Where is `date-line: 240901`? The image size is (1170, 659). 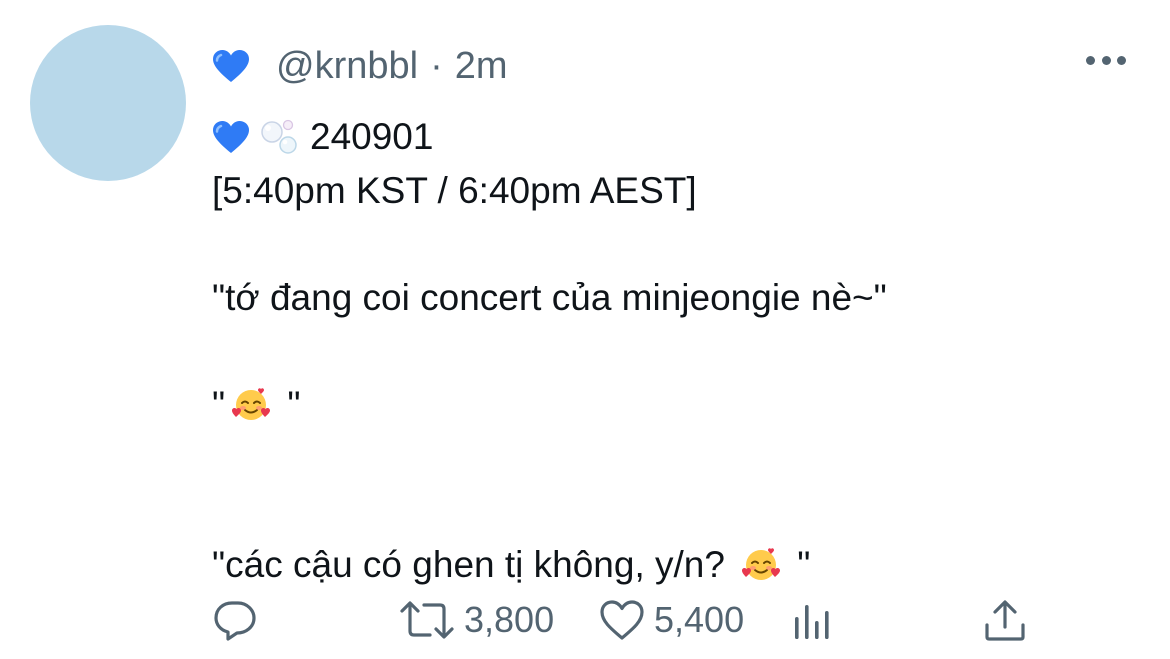 date-line: 240901 is located at coordinates (662, 137).